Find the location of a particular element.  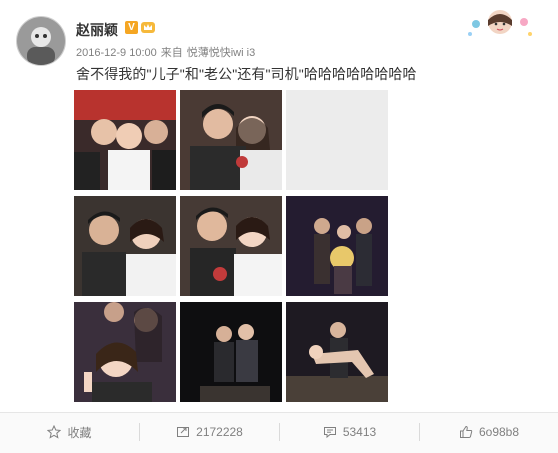

comment-button: 53413 is located at coordinates (349, 432).